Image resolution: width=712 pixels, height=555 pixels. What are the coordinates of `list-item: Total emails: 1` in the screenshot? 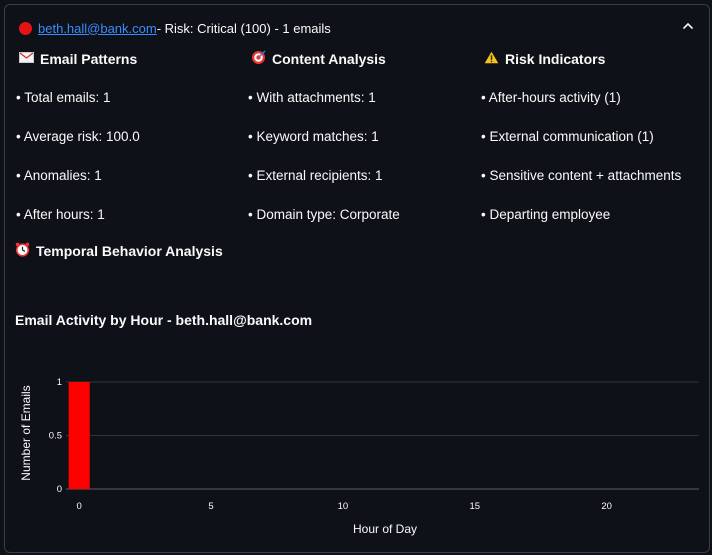 It's located at (63, 97).